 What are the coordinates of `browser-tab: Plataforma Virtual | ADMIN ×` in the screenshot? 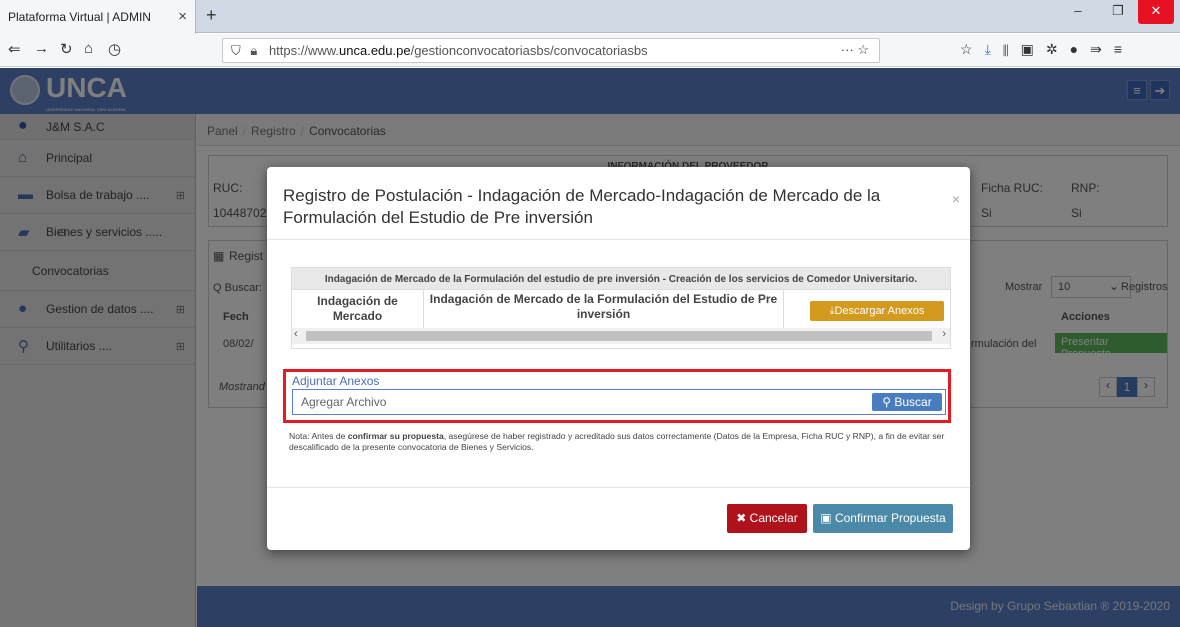 It's located at (98, 17).